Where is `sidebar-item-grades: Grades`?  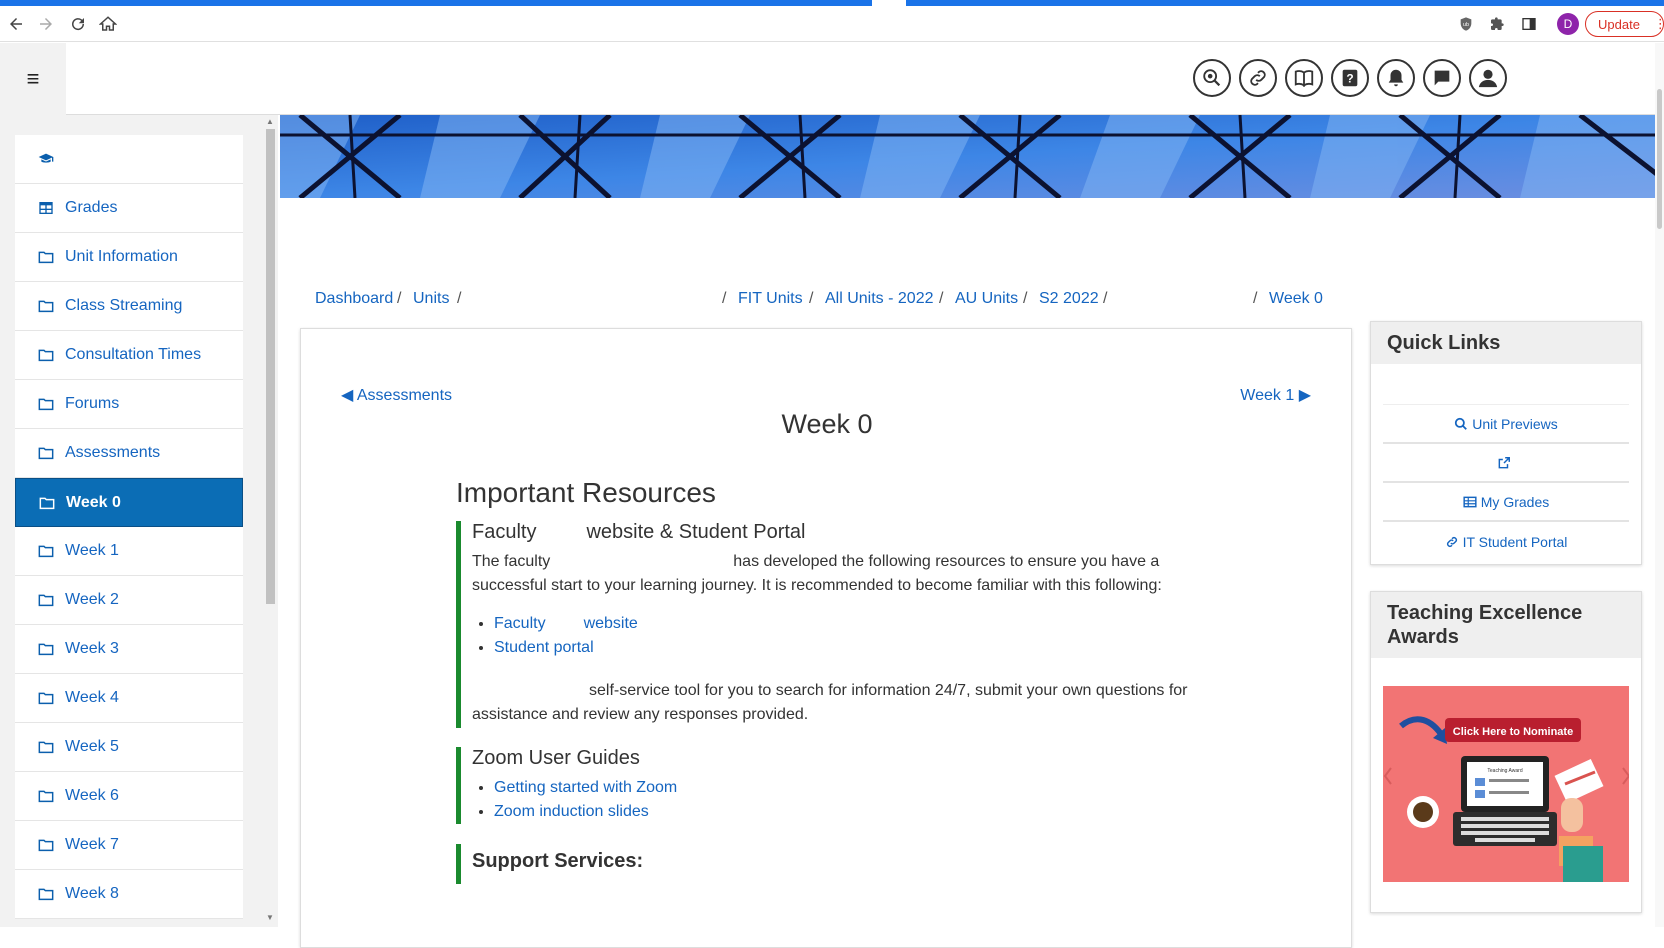
sidebar-item-grades: Grades is located at coordinates (129, 208).